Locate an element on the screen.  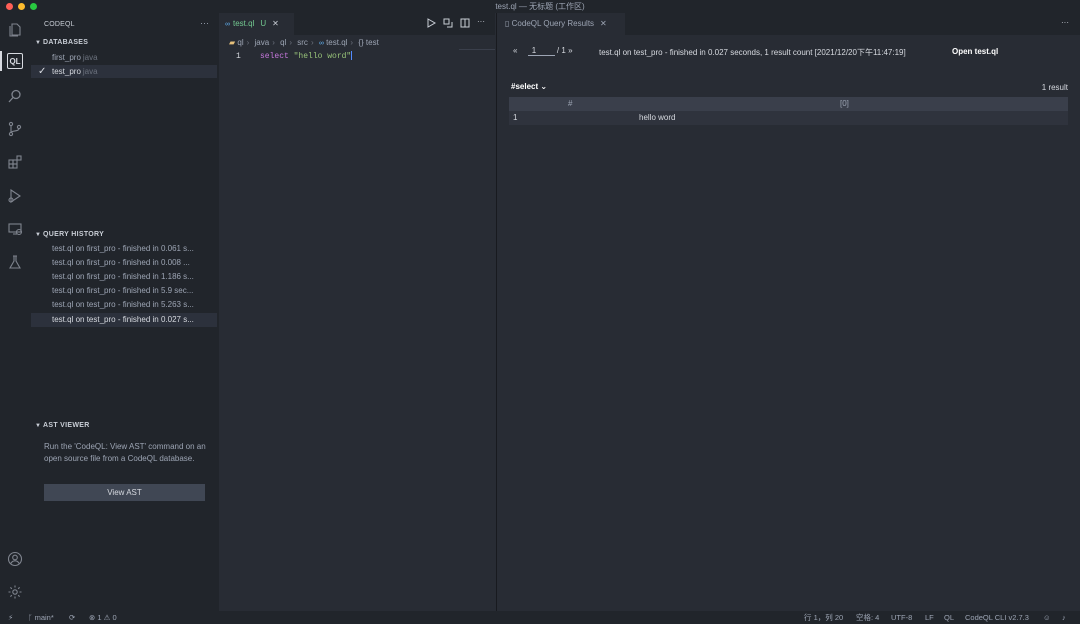
results-table: # [0] 1 hello word is located at coordinates (788, 111).